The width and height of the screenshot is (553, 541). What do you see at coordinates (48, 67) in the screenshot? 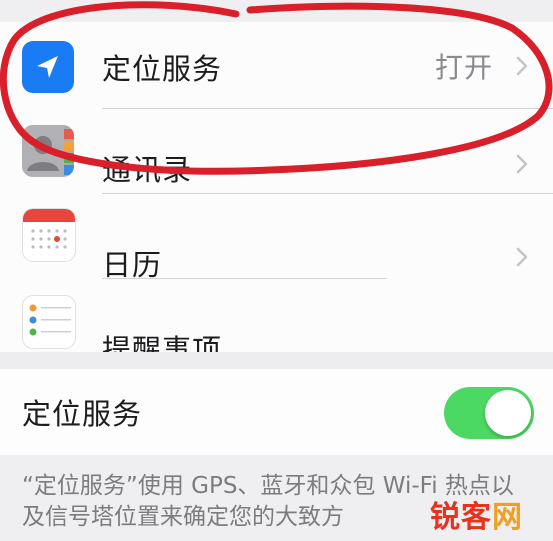
I see `location-arrow-icon` at bounding box center [48, 67].